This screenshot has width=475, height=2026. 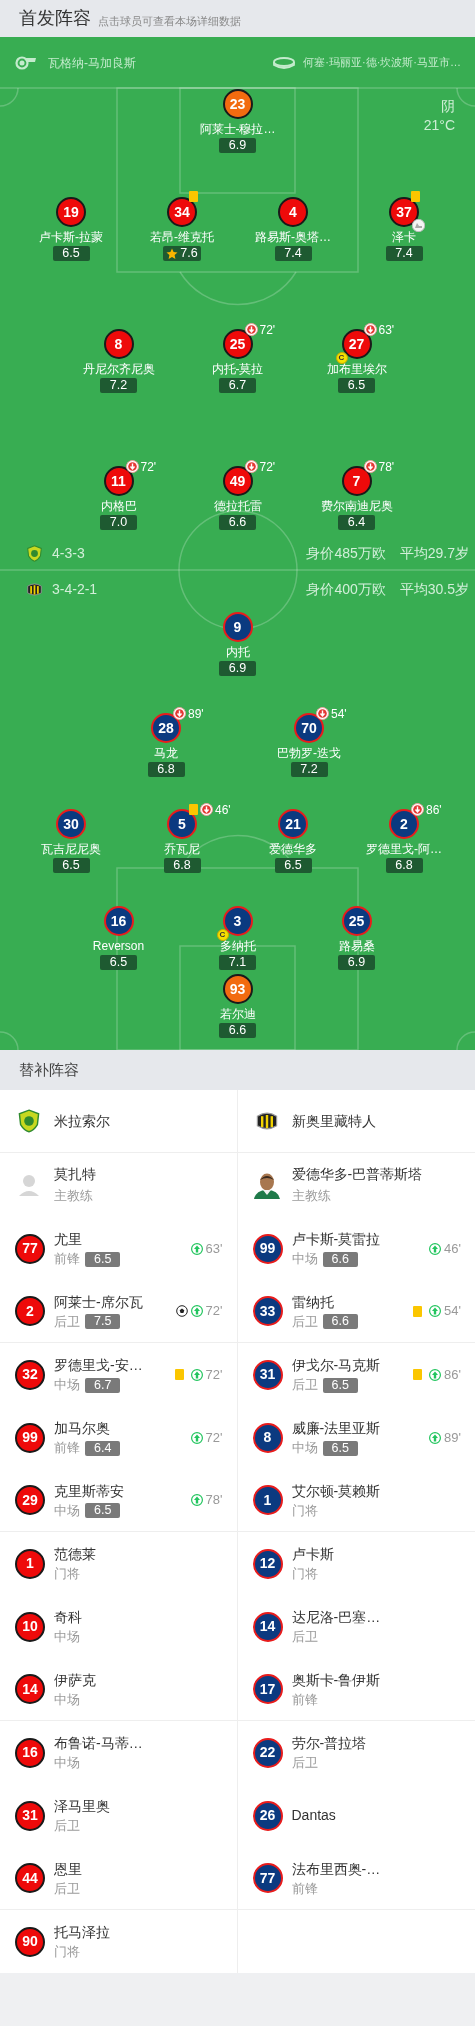 What do you see at coordinates (30, 1626) in the screenshot?
I see `shirt-number: 10` at bounding box center [30, 1626].